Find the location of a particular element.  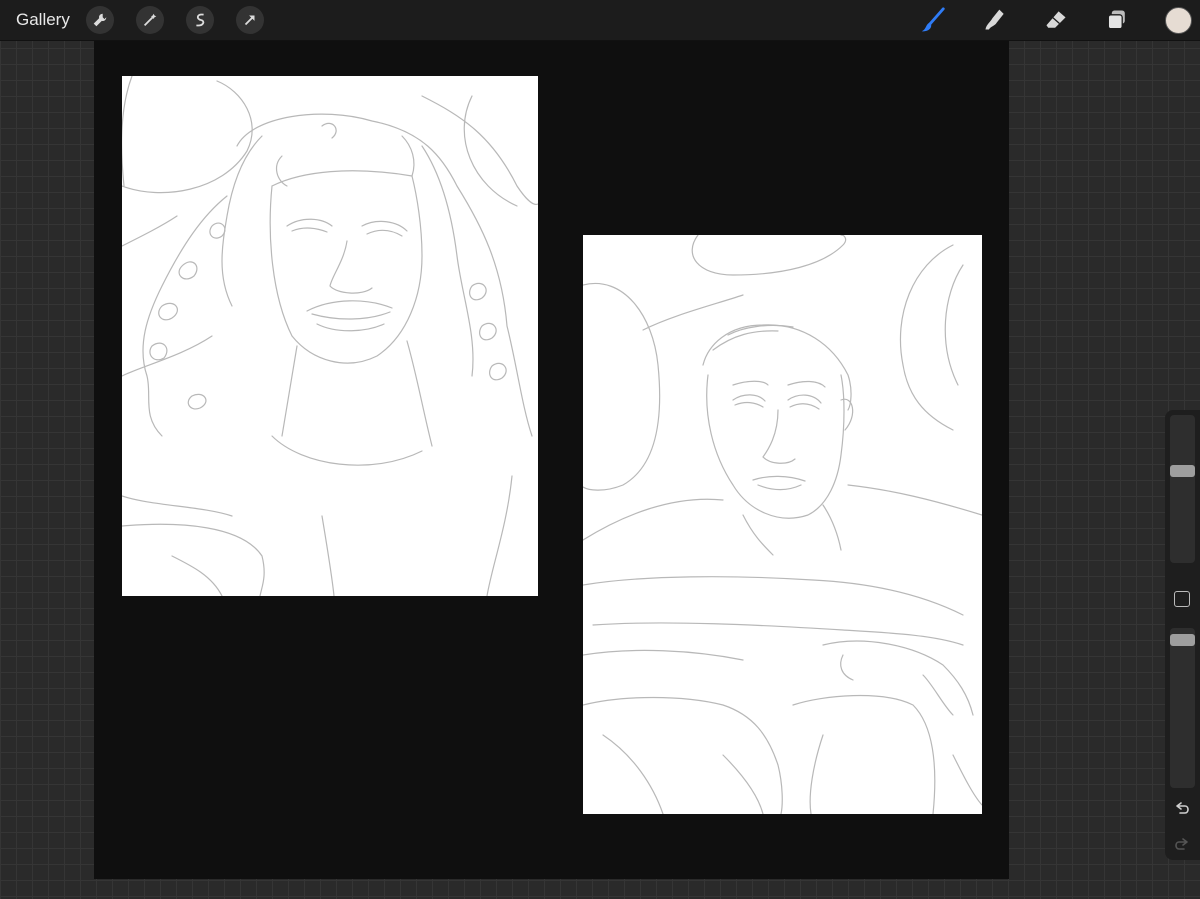

undo-icon is located at coordinates (1182, 808).